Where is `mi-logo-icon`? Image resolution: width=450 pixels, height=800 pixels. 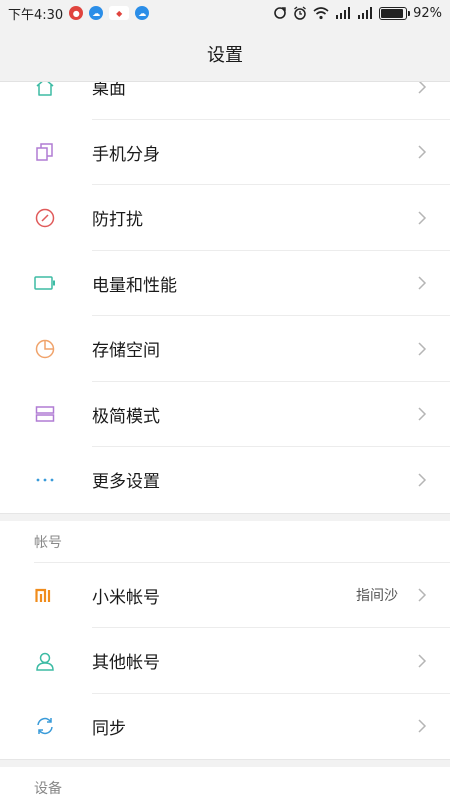 mi-logo-icon is located at coordinates (45, 595).